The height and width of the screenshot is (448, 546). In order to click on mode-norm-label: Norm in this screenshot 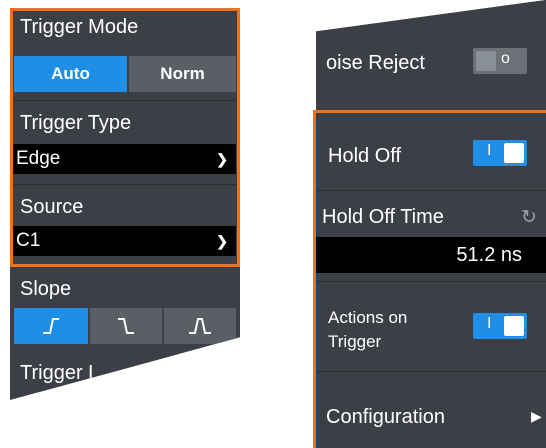, I will do `click(182, 73)`.